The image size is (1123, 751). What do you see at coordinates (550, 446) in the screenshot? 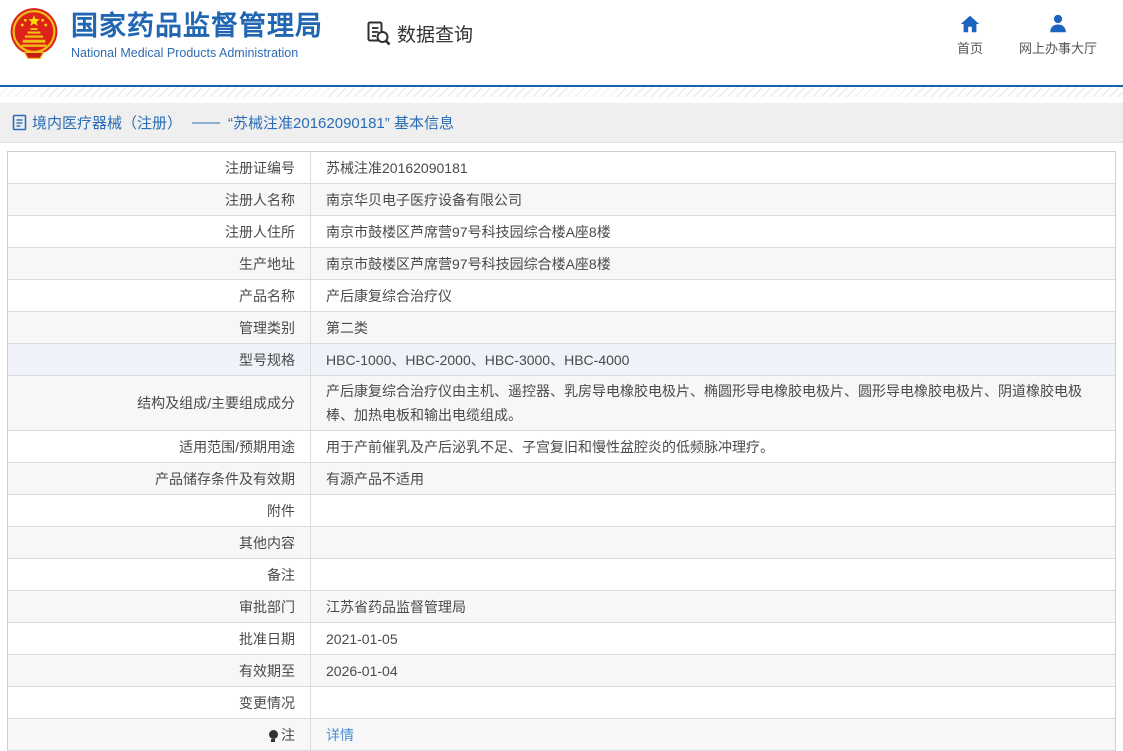
I see `row-value: 用于产前催乳及产后泌乳不足、子宫复旧和慢性盆腔炎的低频脉冲理疗。` at bounding box center [550, 446].